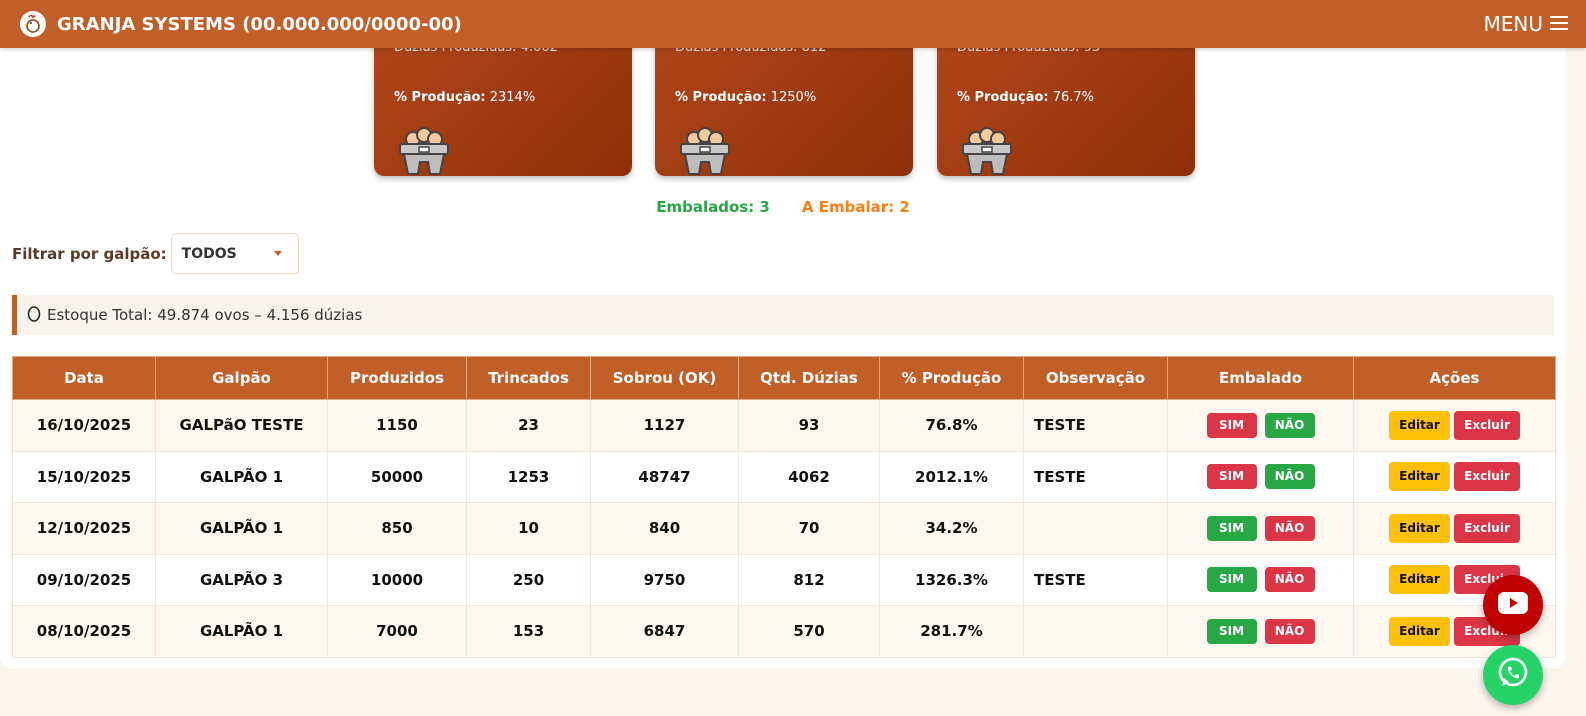 This screenshot has height=716, width=1586. I want to click on cell-sobrou: 6847, so click(664, 631).